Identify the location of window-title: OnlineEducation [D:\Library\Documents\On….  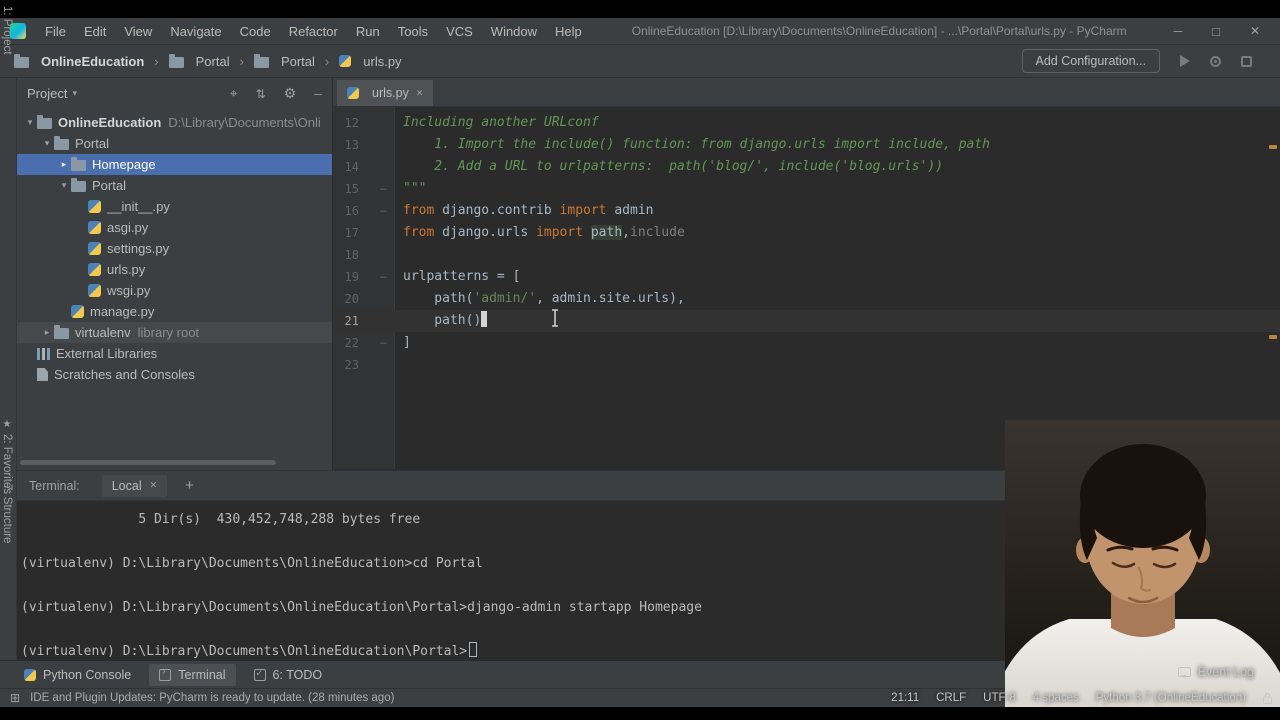
(879, 31).